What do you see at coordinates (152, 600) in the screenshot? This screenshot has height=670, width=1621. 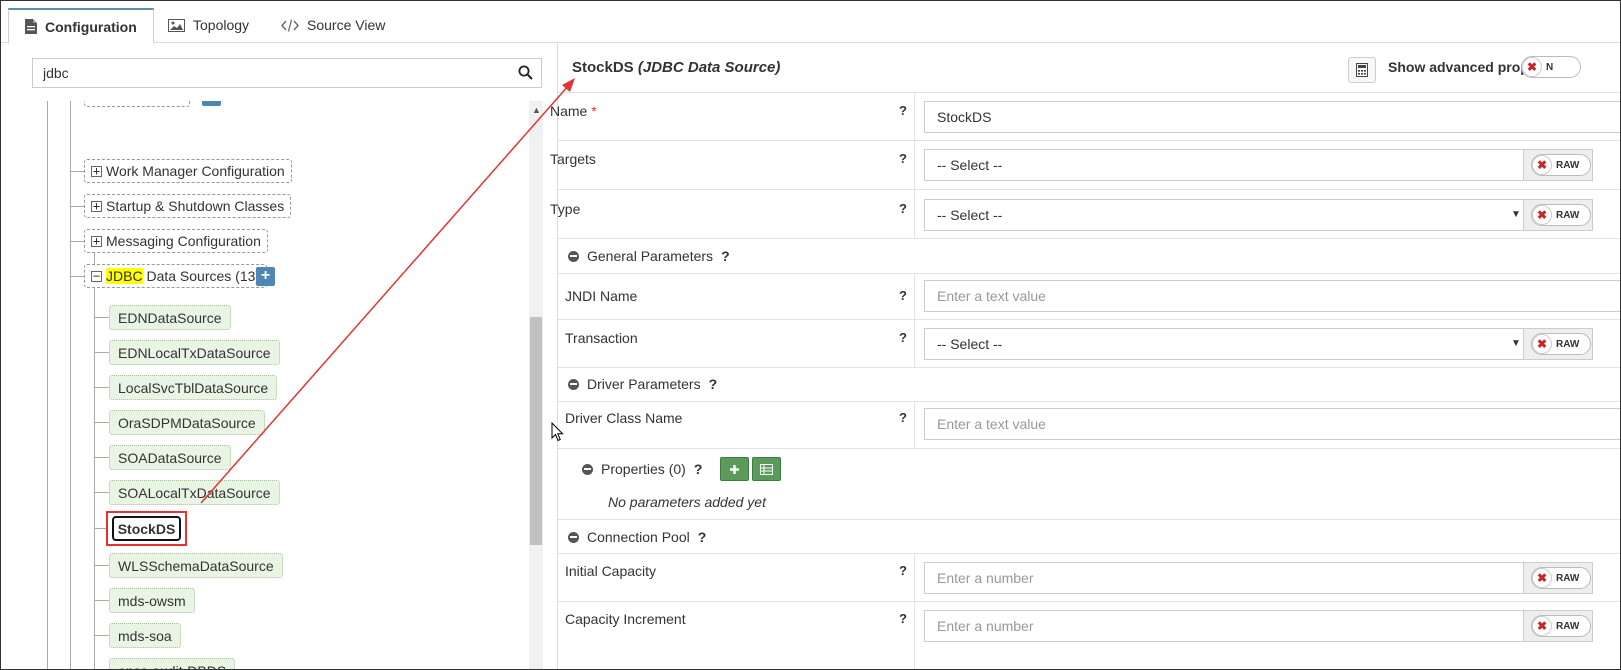 I see `tree-leaf: mds-owsm` at bounding box center [152, 600].